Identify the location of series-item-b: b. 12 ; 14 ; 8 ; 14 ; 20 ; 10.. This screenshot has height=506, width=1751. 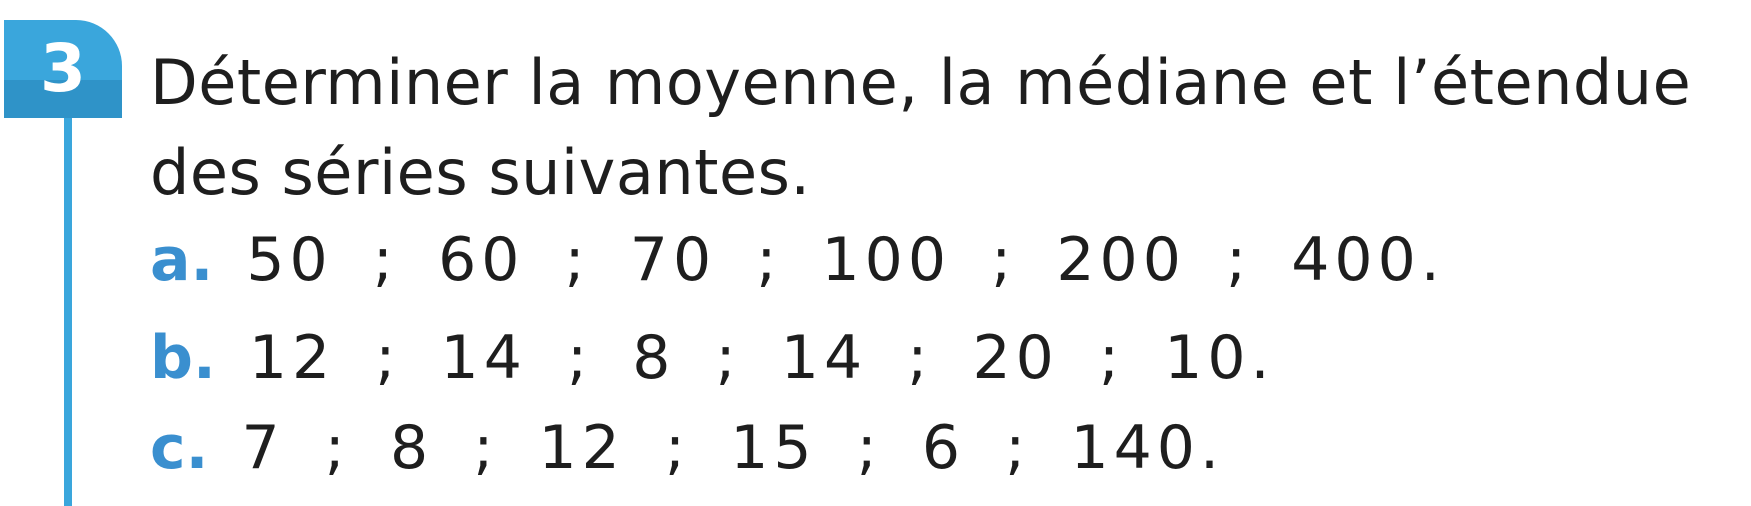
(712, 358).